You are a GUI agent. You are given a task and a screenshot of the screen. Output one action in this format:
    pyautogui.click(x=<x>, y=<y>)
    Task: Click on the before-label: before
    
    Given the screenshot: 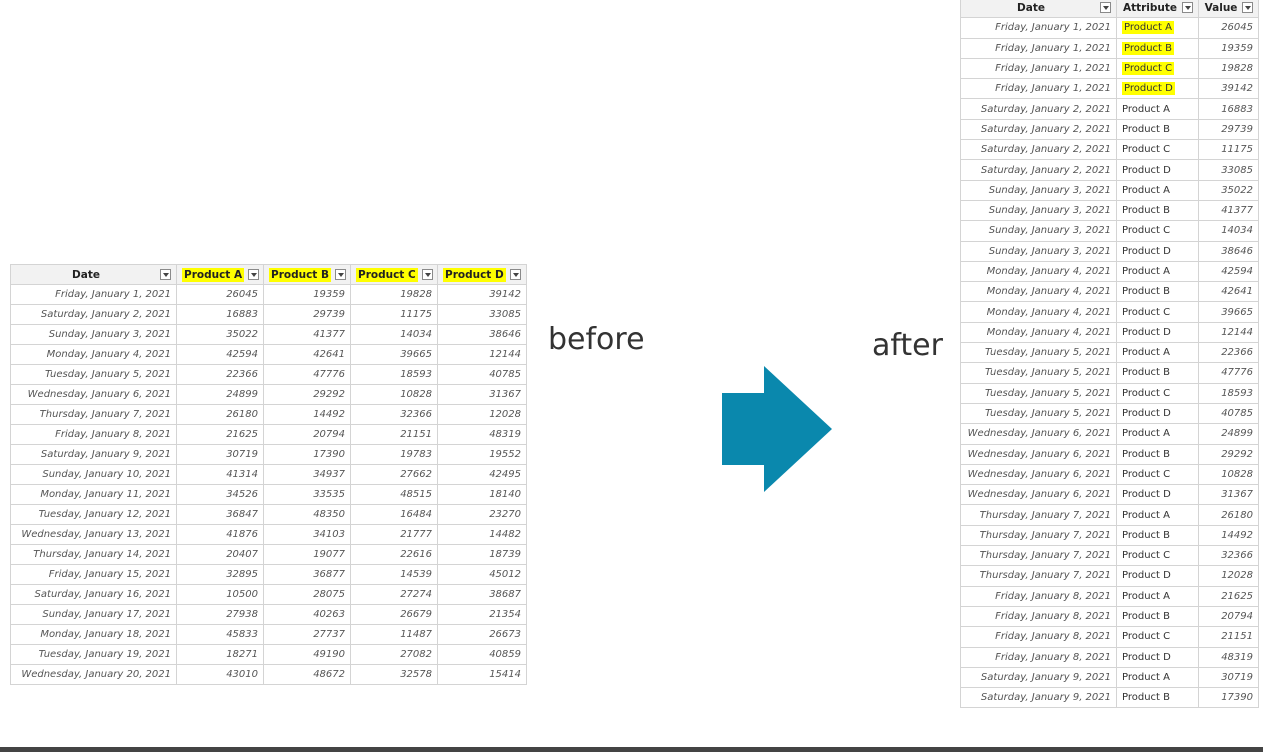 What is the action you would take?
    pyautogui.click(x=596, y=339)
    